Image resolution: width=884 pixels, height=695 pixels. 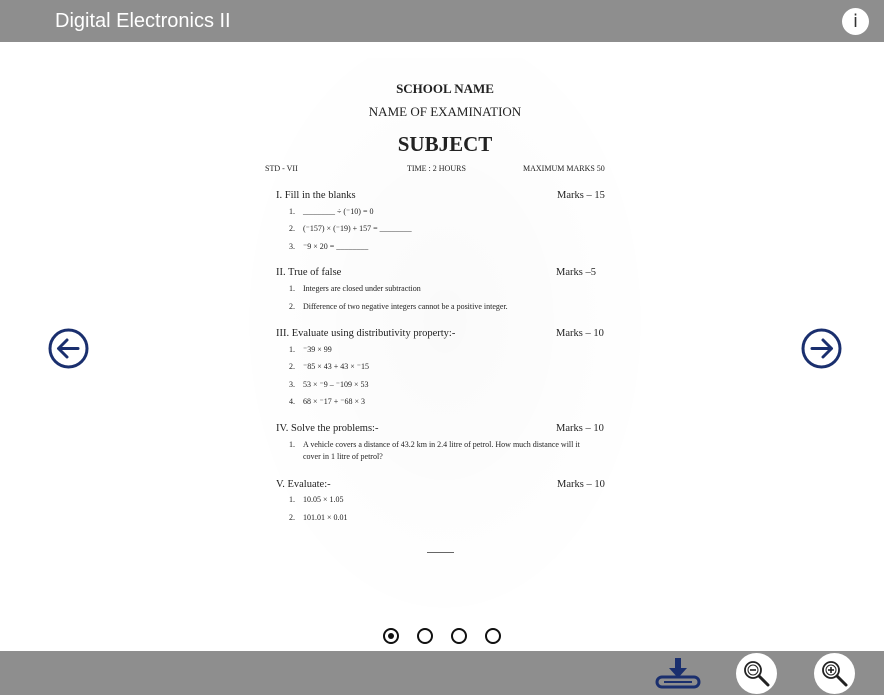 What do you see at coordinates (821, 348) in the screenshot?
I see `arrow-right-circle-icon` at bounding box center [821, 348].